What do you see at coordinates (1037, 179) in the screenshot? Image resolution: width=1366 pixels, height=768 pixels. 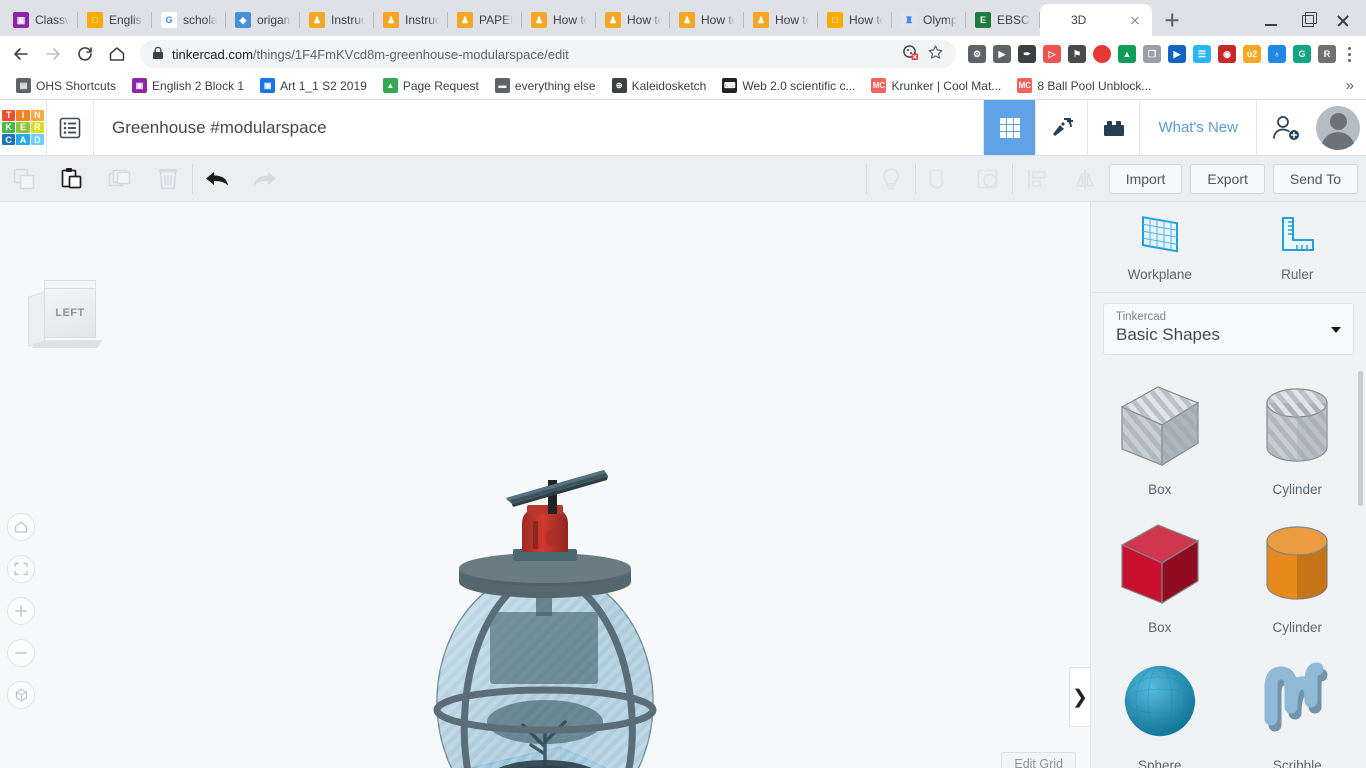 I see `align-button` at bounding box center [1037, 179].